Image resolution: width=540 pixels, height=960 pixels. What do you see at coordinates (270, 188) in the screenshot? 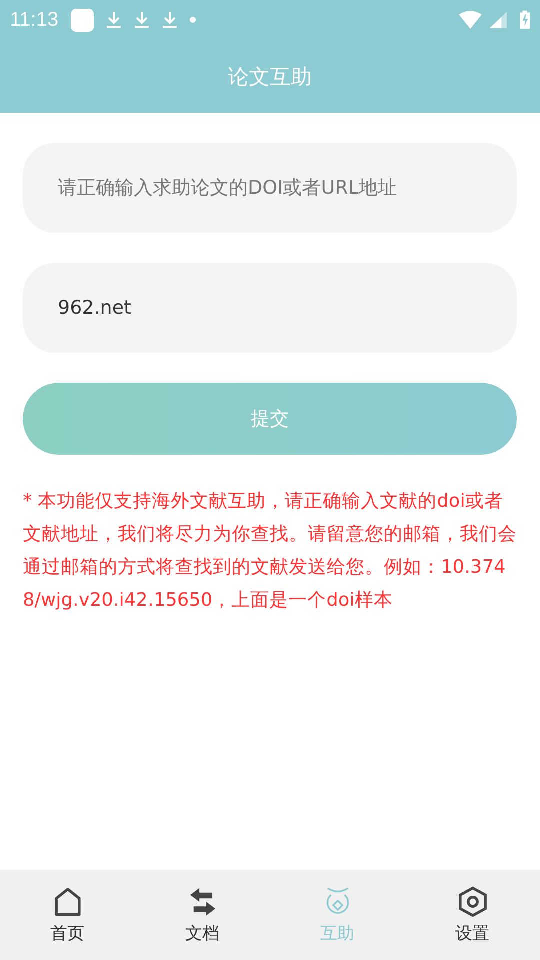
I see `doi-input-field: 请正确输入求助论文的DOI或者URL地址` at bounding box center [270, 188].